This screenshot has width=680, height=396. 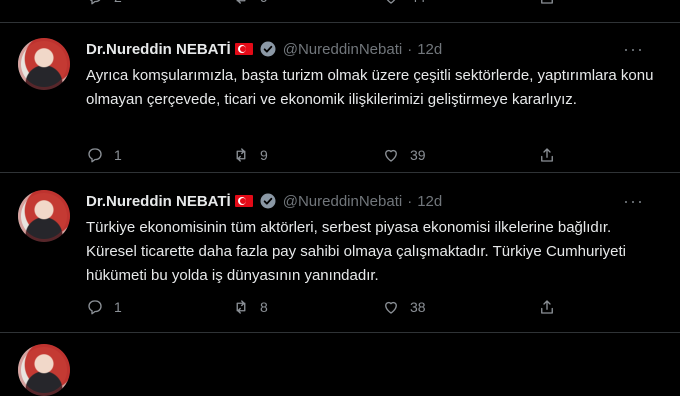 I want to click on like-button: 39, so click(x=404, y=155).